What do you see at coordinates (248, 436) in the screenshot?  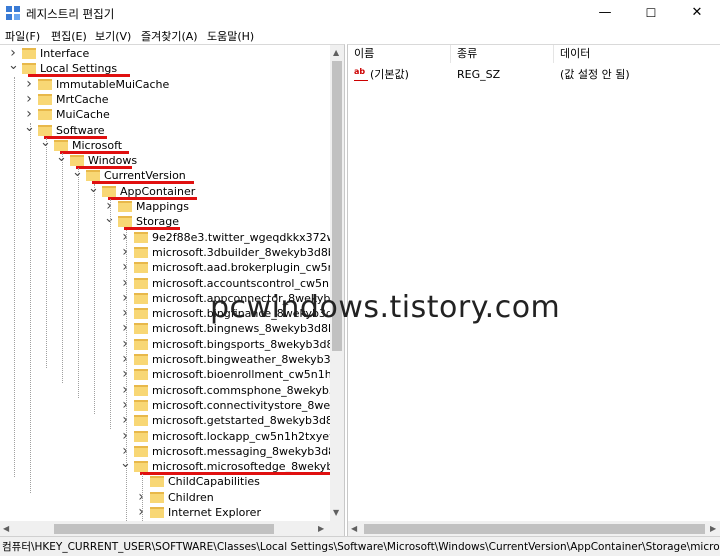 I see `tree-node-label: microsoft.lockapp_cw5n1h2txyewy` at bounding box center [248, 436].